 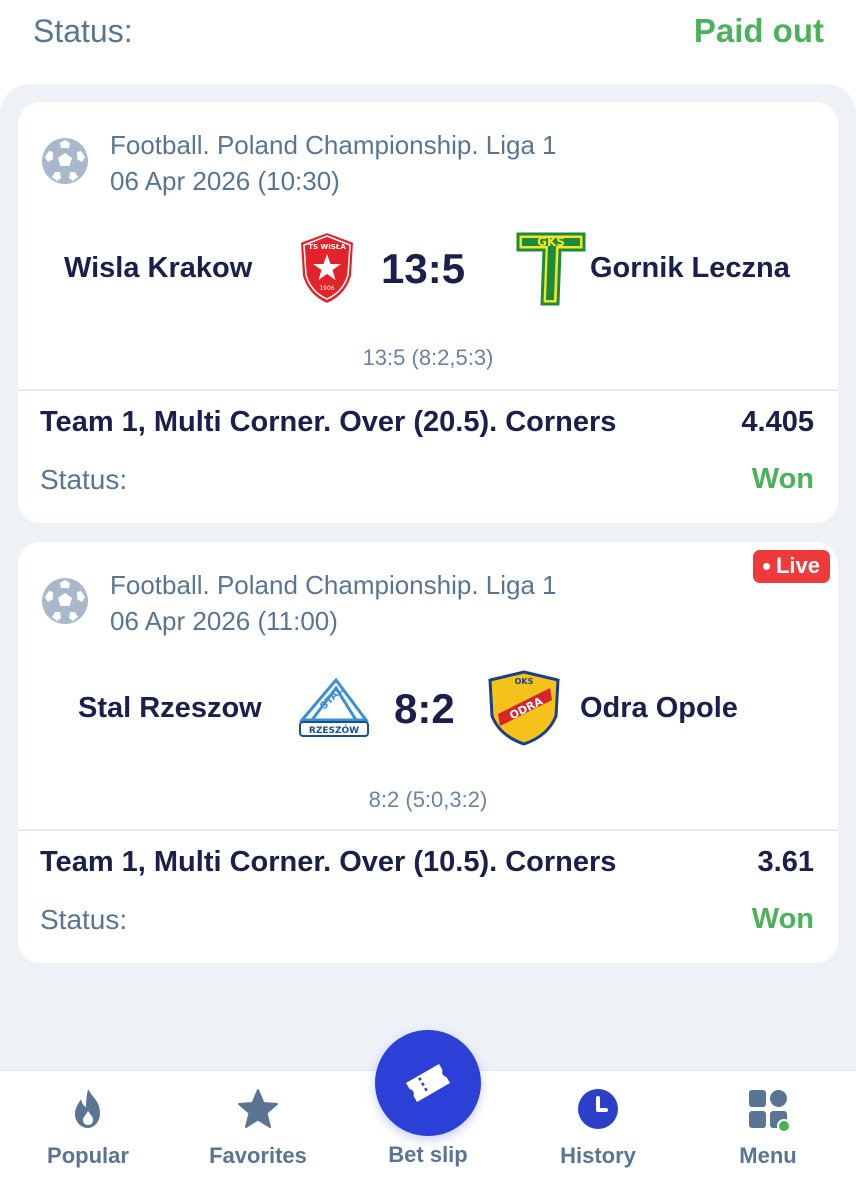 What do you see at coordinates (428, 357) in the screenshot?
I see `period-scores: 13:5 (8:2,5:3)` at bounding box center [428, 357].